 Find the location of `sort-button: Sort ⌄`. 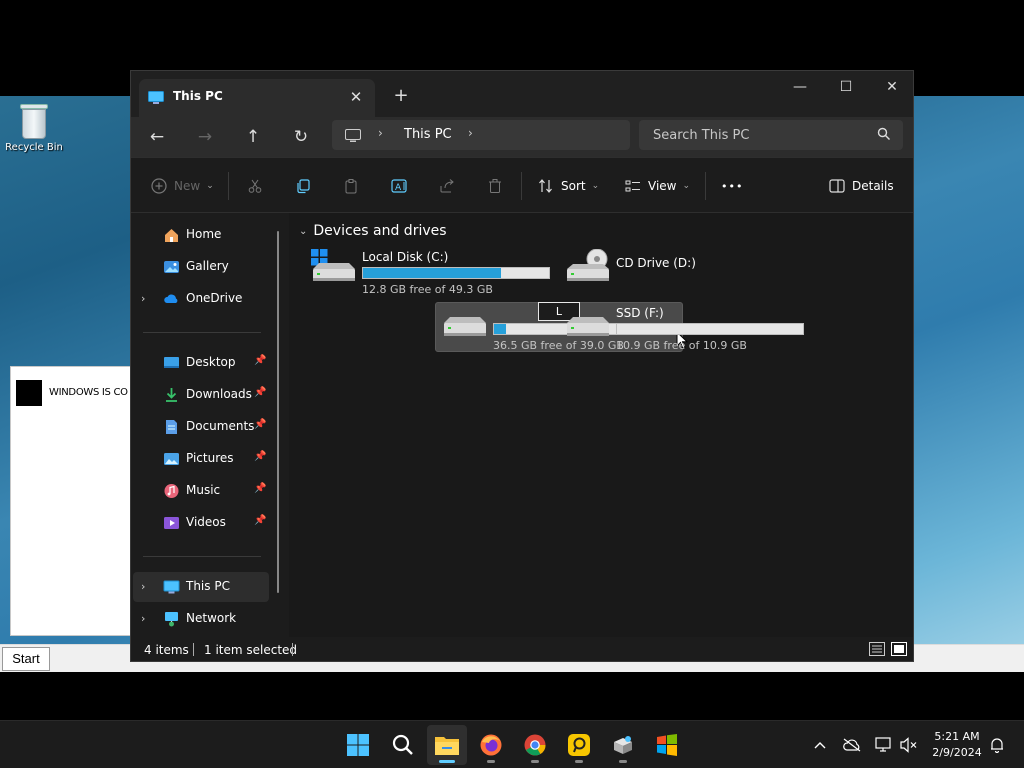

sort-button: Sort ⌄ is located at coordinates (568, 186).